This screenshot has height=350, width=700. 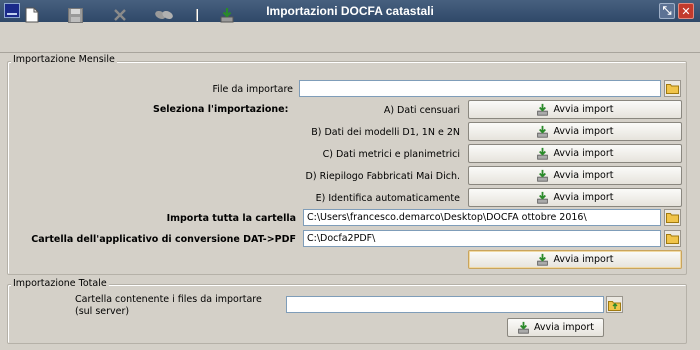 What do you see at coordinates (102, 311) in the screenshot?
I see `server-folder-label-note: (sul server)` at bounding box center [102, 311].